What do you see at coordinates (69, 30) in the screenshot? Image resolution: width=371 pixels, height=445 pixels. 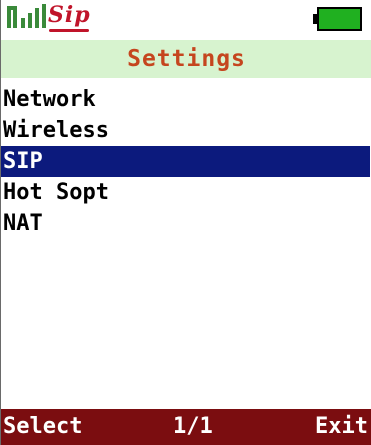 I see `sip-logo-underline` at bounding box center [69, 30].